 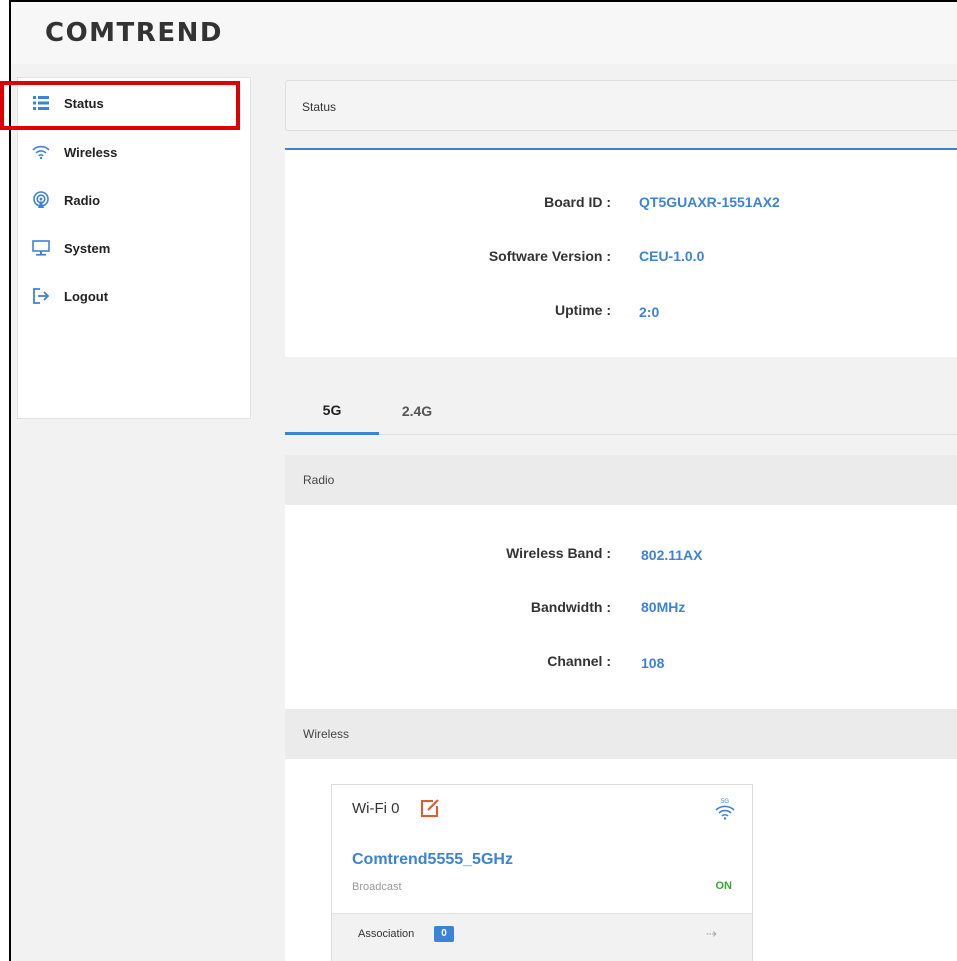 What do you see at coordinates (82, 200) in the screenshot?
I see `sidebar-item-label: Radio` at bounding box center [82, 200].